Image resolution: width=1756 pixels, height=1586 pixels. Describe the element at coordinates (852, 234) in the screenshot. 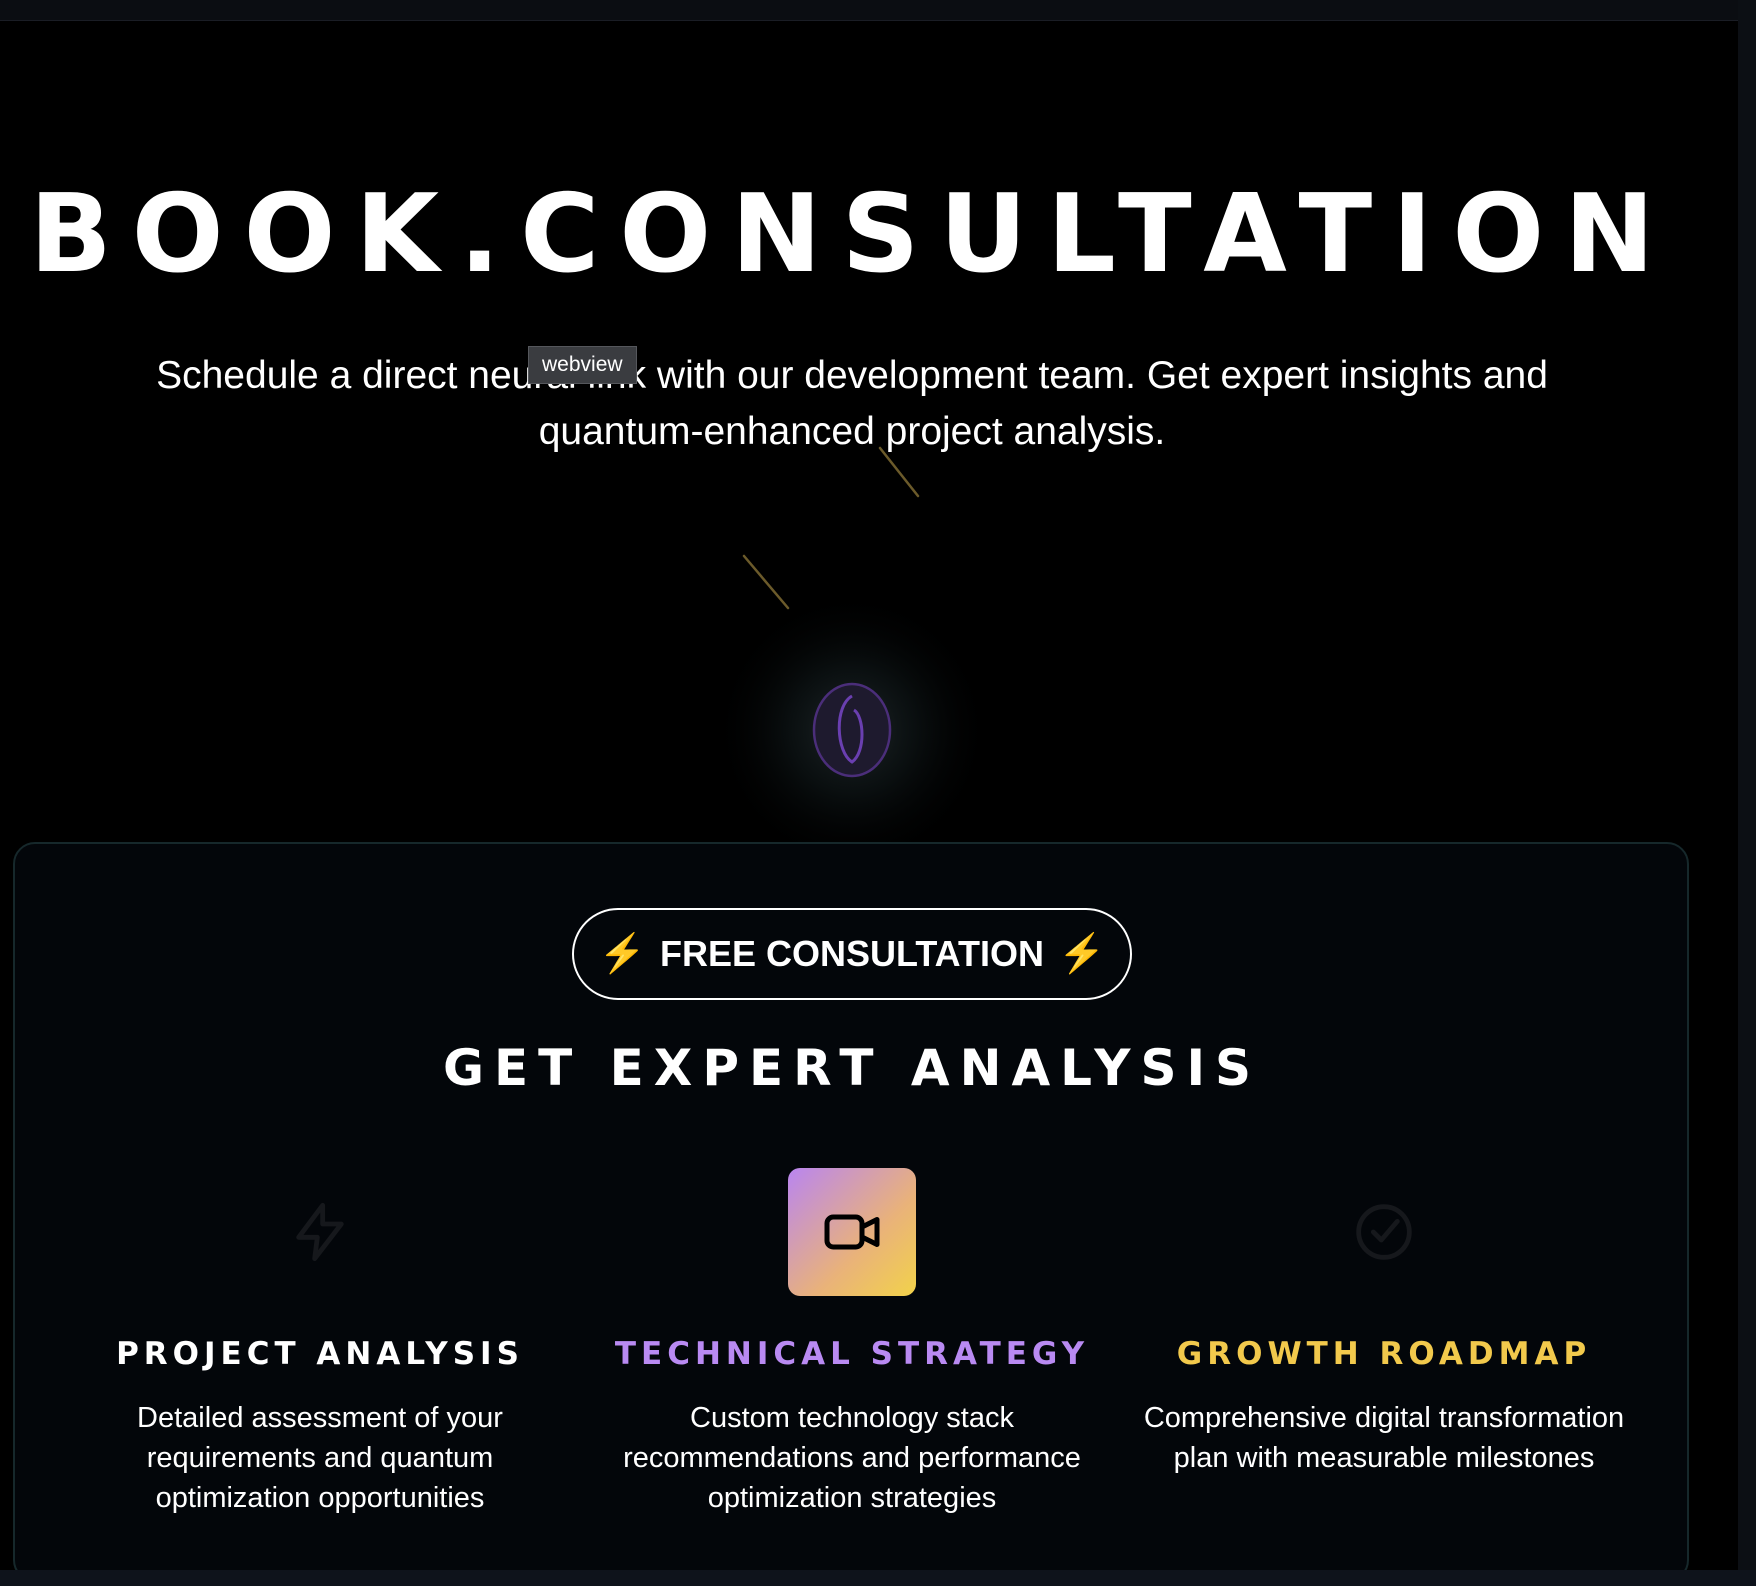

I see `page-title: BOOK.CONSULTATION` at that location.